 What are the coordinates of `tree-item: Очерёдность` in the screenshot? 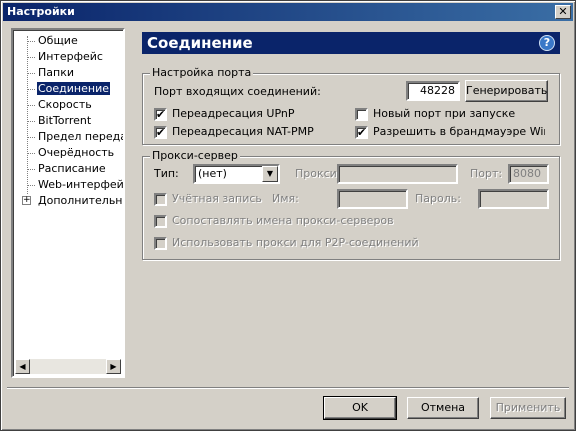 It's located at (76, 153).